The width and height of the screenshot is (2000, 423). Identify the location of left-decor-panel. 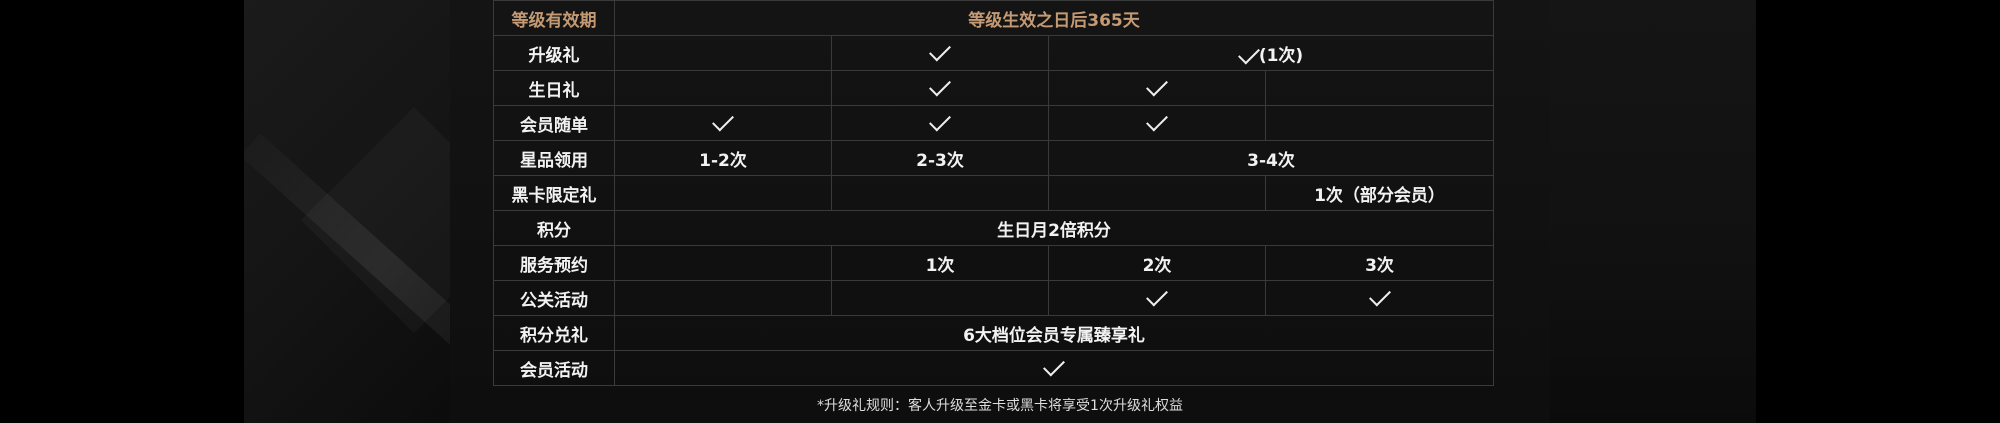
(347, 211).